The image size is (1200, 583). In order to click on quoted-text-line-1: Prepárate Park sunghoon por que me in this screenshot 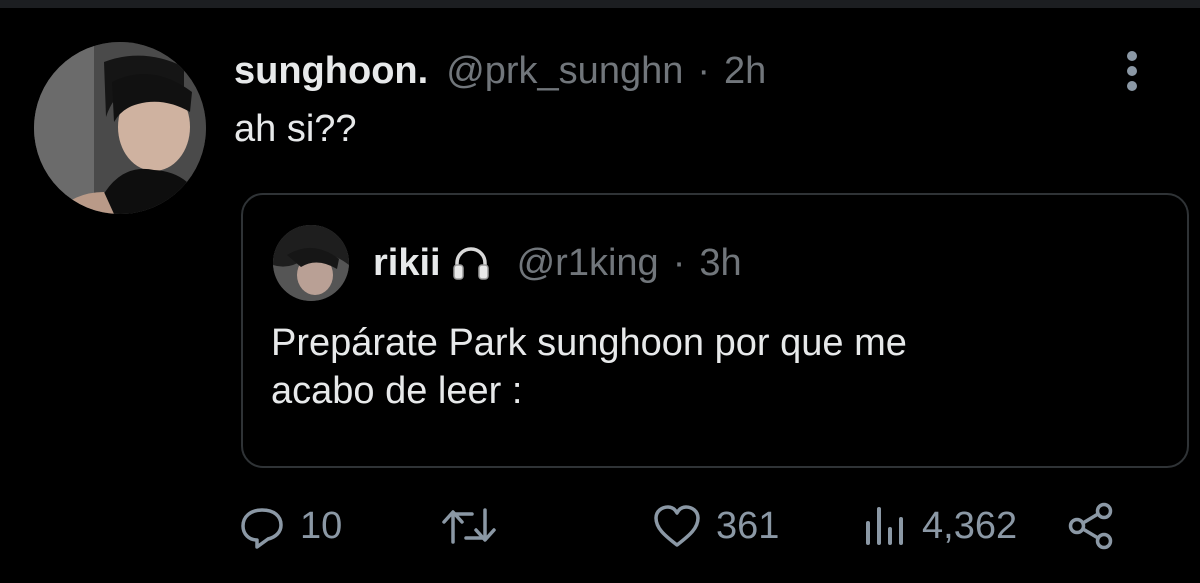, I will do `click(589, 343)`.